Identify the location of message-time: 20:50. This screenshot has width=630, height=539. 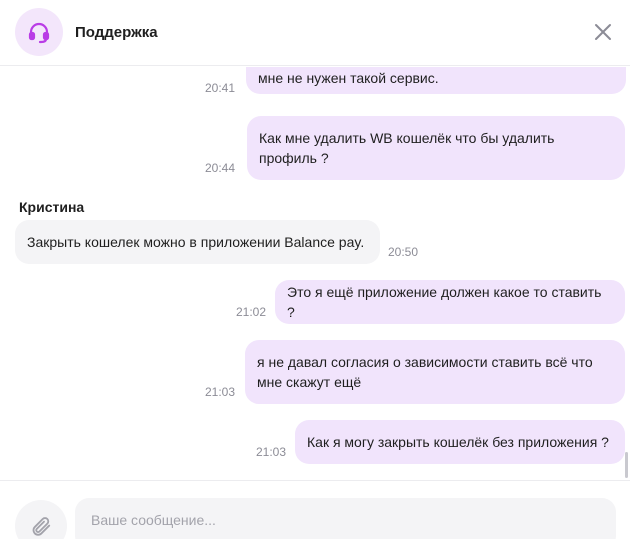
(403, 252).